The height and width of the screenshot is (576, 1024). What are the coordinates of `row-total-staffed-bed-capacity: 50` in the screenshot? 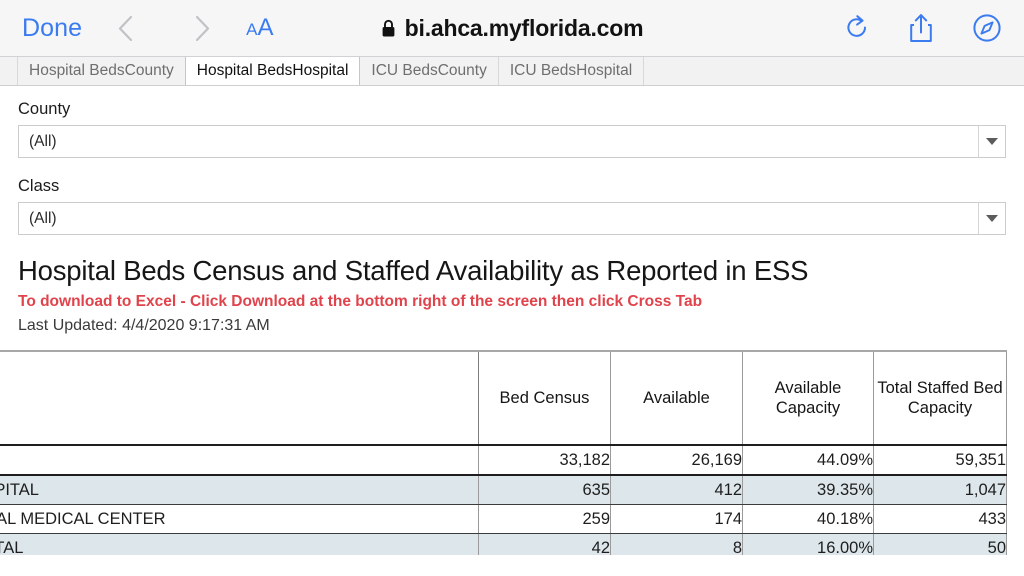 It's located at (940, 544).